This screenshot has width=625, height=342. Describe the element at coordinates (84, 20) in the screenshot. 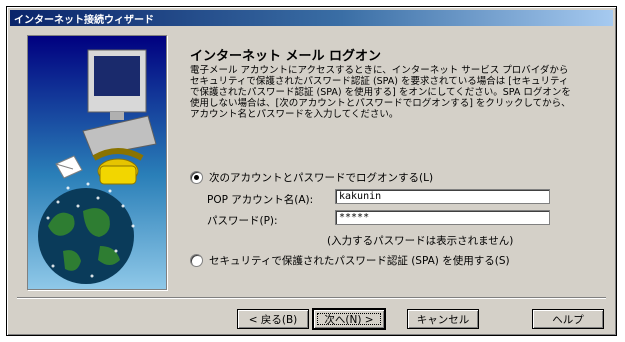

I see `window-title: インターネット接続ウィザード` at that location.